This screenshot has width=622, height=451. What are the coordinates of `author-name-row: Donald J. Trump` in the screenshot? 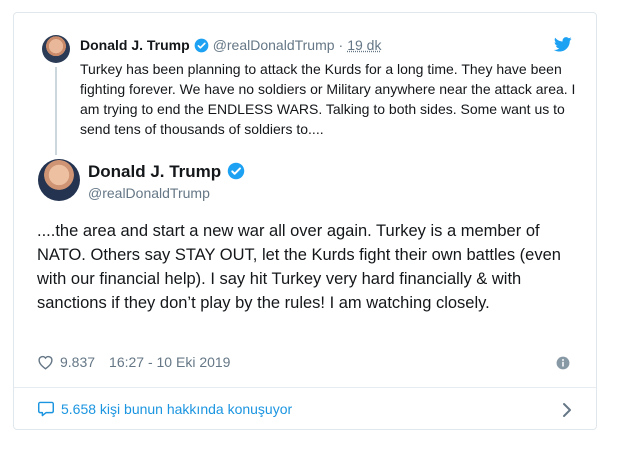 It's located at (166, 172).